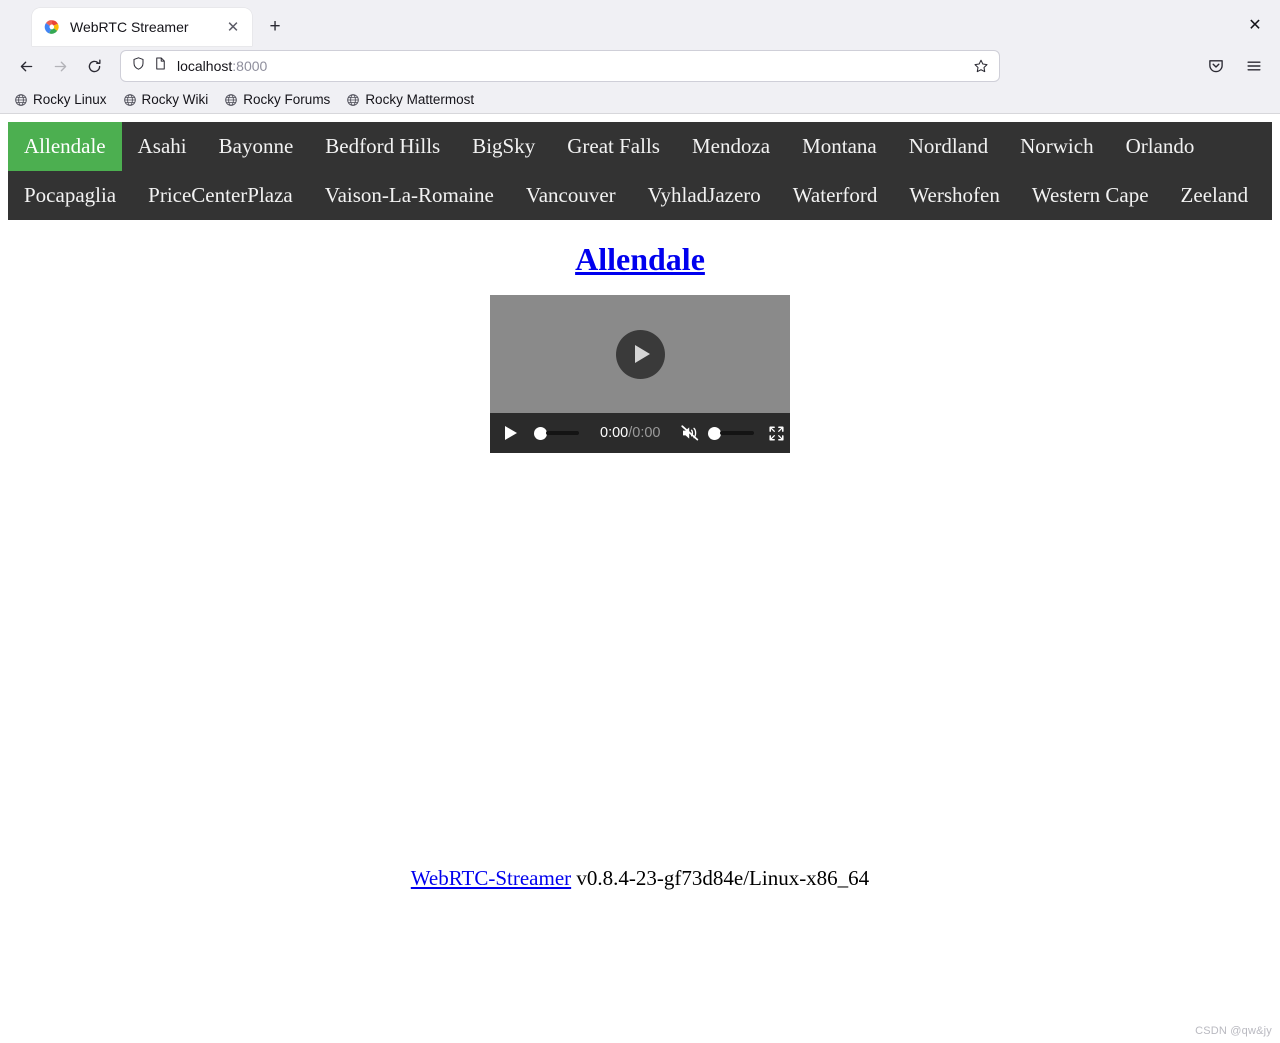 This screenshot has width=1280, height=1043. Describe the element at coordinates (1215, 195) in the screenshot. I see `nav-item-zeeland: Zeeland` at that location.